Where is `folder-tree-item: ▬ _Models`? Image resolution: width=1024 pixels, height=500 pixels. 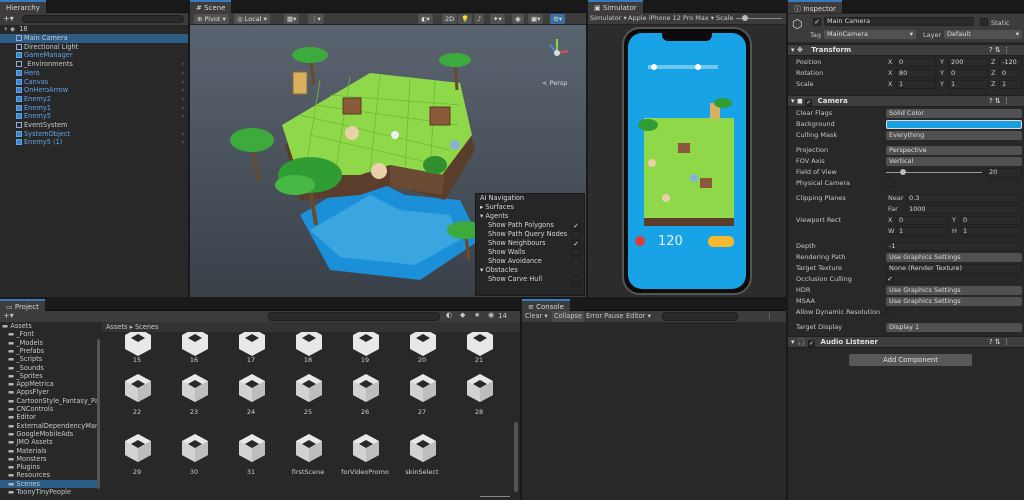
folder-tree-item: ▬ _Models is located at coordinates (50, 343).